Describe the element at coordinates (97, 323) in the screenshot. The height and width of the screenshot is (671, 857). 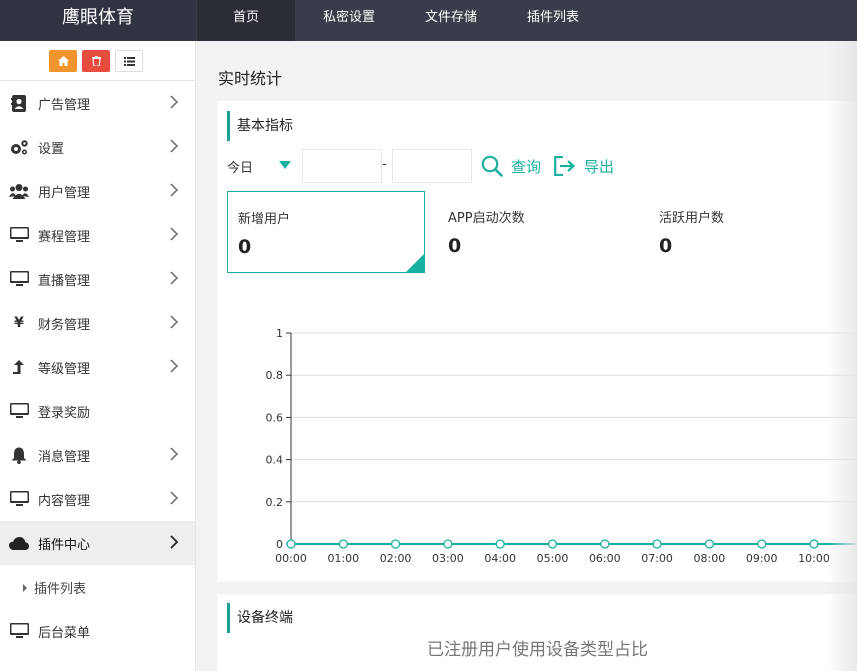
I see `sidebar-item-finance: ¥ 财务管理` at that location.